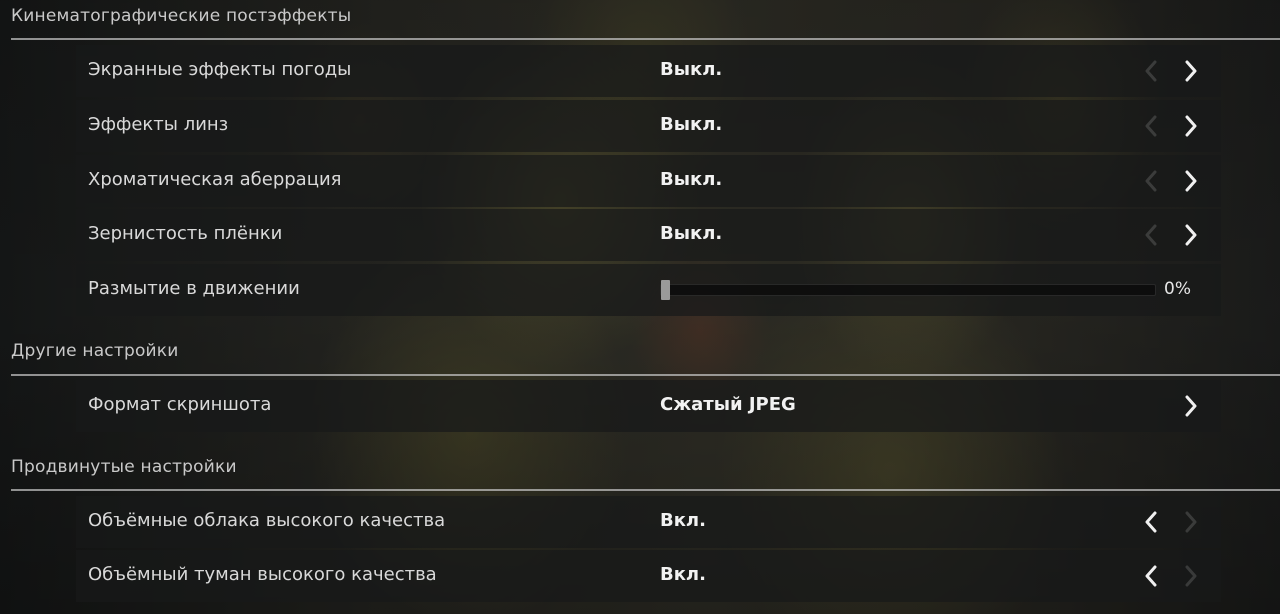 This screenshot has width=1280, height=614. What do you see at coordinates (180, 404) in the screenshot?
I see `setting-label: Формат скриншота` at bounding box center [180, 404].